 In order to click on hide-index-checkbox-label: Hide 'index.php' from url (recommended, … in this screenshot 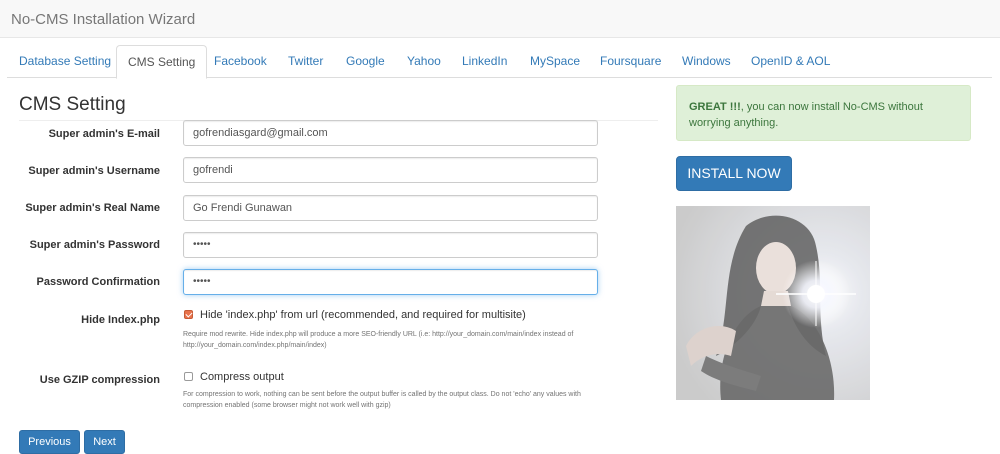, I will do `click(363, 315)`.